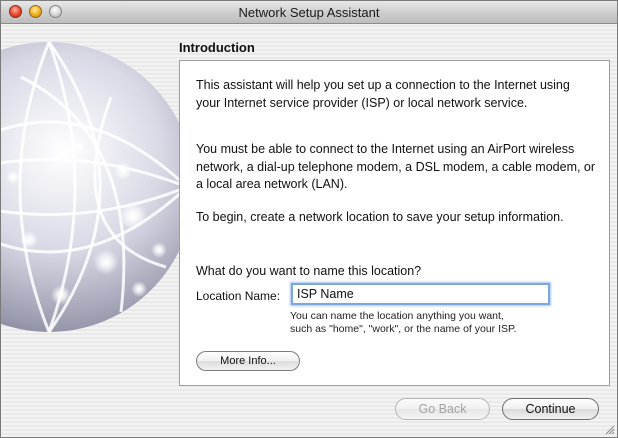 The width and height of the screenshot is (618, 438). Describe the element at coordinates (217, 47) in the screenshot. I see `section-title: Introduction` at that location.